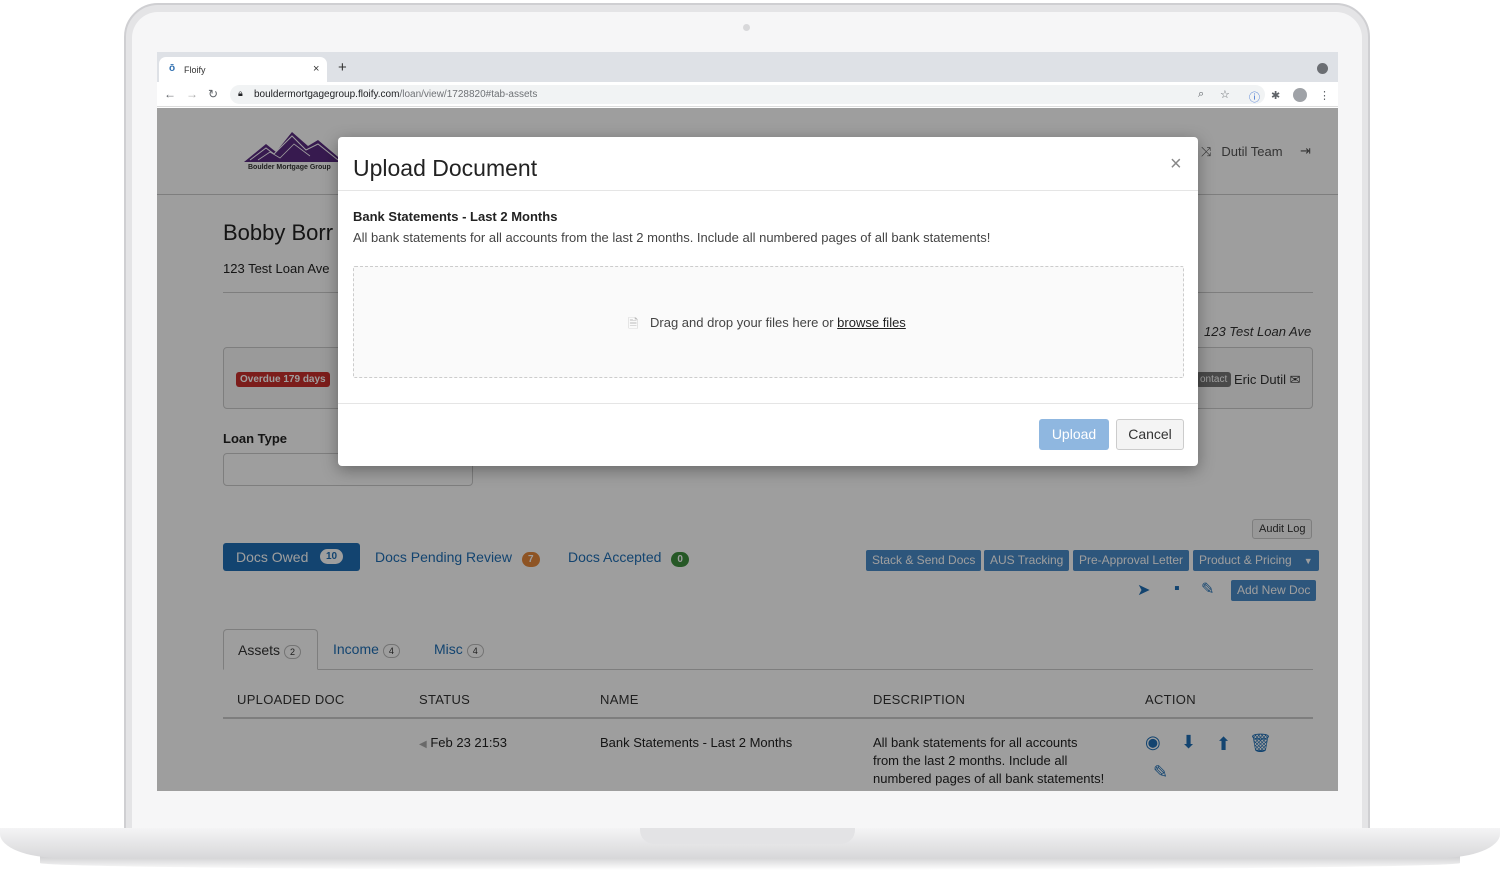 The height and width of the screenshot is (877, 1500). What do you see at coordinates (195, 70) in the screenshot?
I see `browser-tab-title: Floify` at bounding box center [195, 70].